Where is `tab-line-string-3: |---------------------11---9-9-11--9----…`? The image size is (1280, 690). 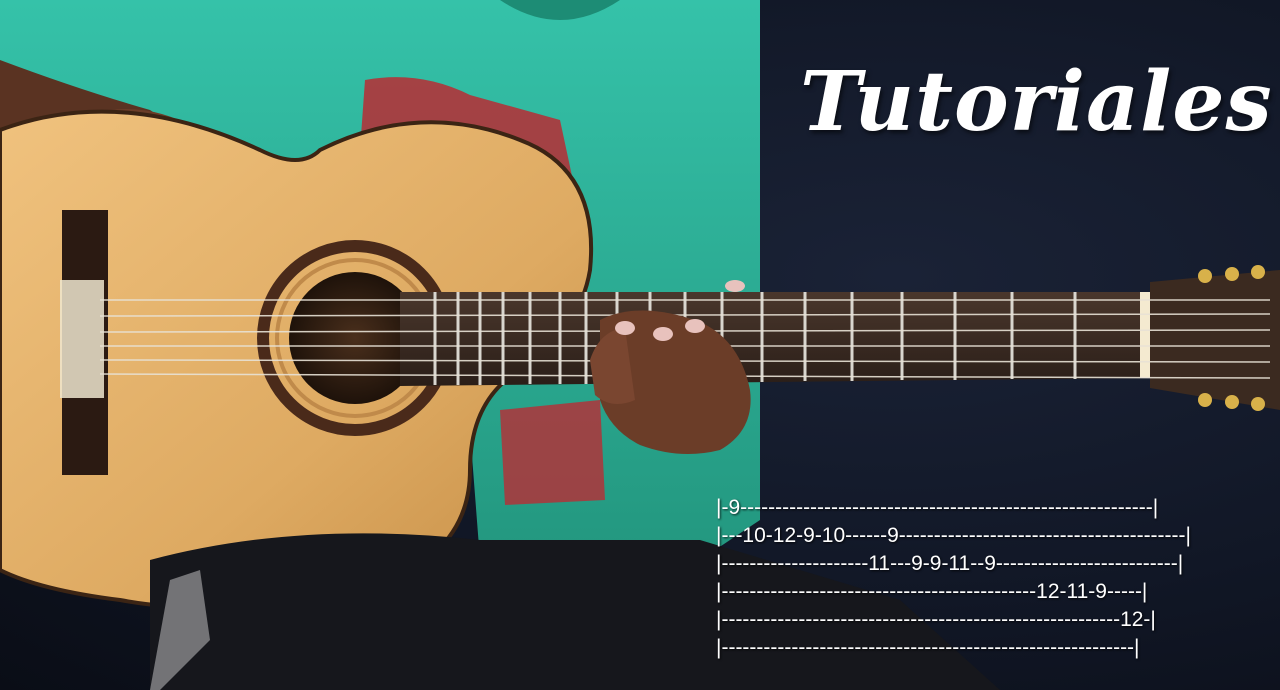 tab-line-string-3: |---------------------11---9-9-11--9----… is located at coordinates (950, 563).